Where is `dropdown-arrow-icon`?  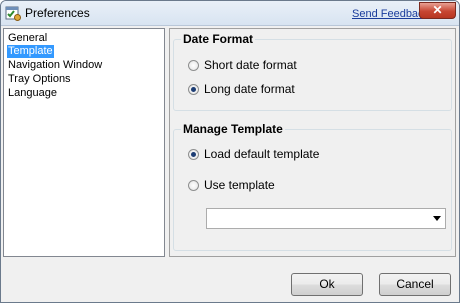
dropdown-arrow-icon is located at coordinates (437, 218).